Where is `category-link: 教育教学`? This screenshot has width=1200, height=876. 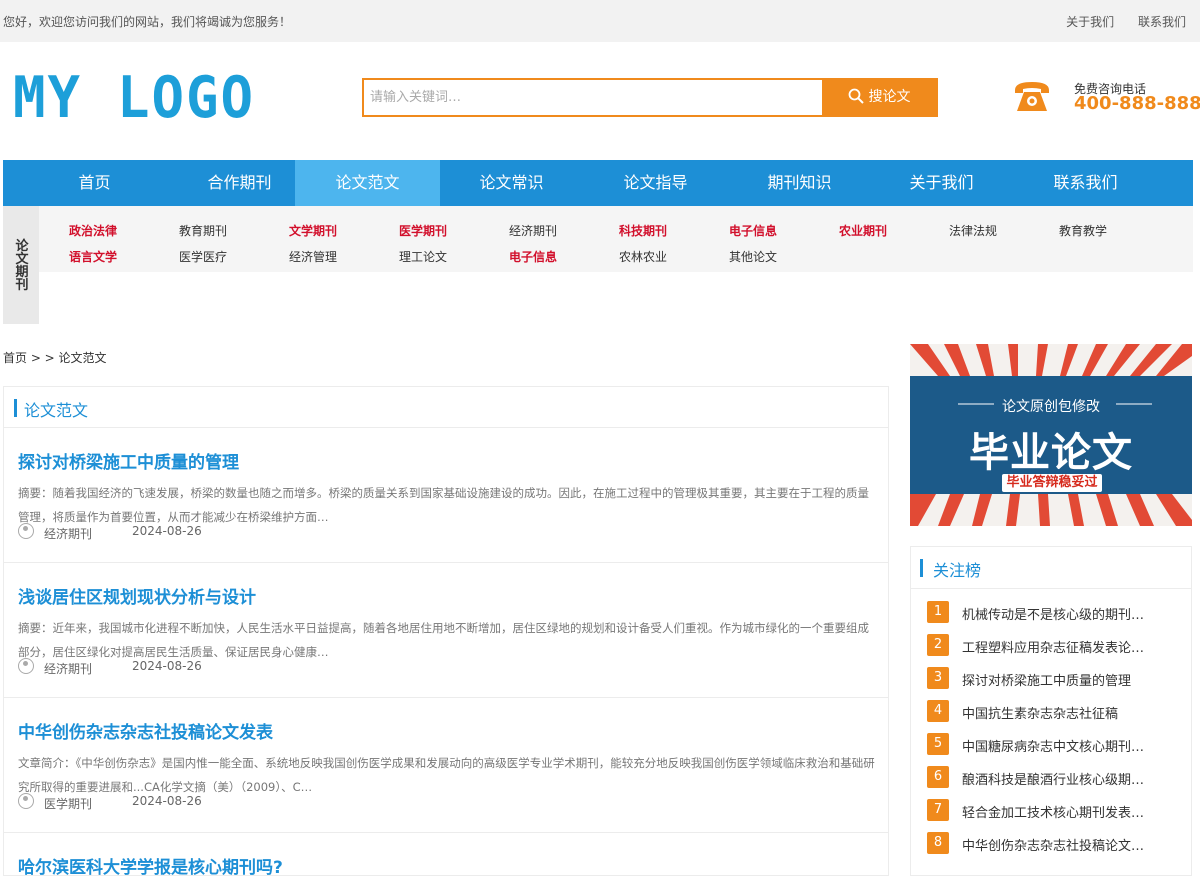
category-link: 教育教学 is located at coordinates (1083, 230).